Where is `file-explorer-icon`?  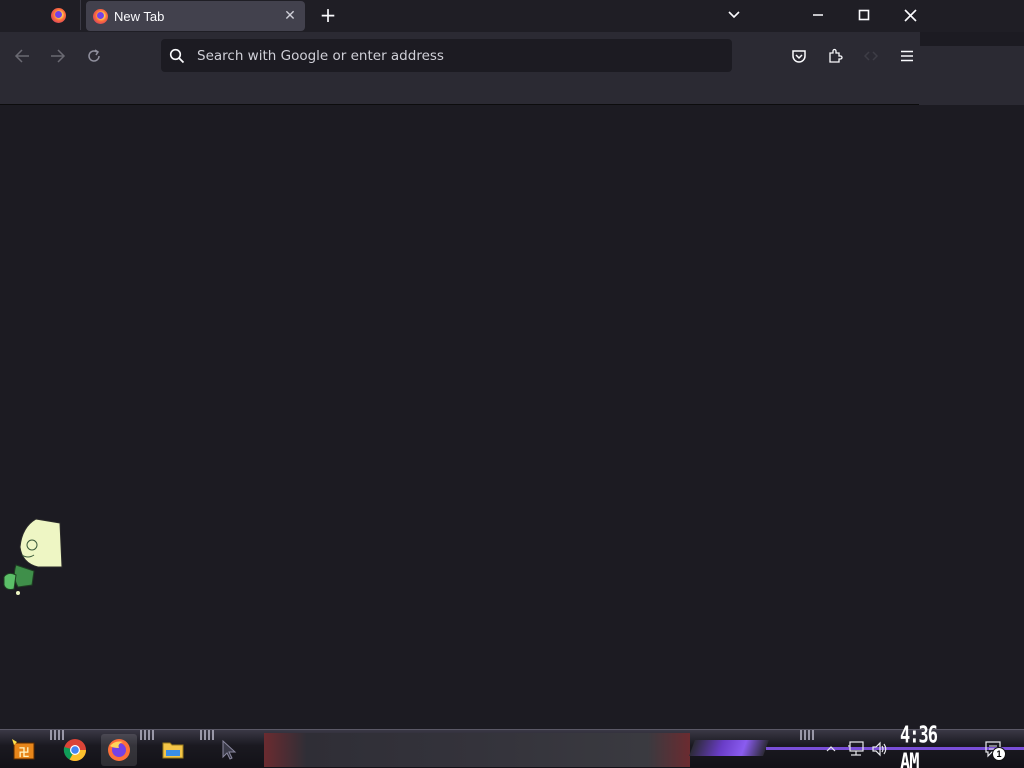
file-explorer-icon is located at coordinates (173, 750).